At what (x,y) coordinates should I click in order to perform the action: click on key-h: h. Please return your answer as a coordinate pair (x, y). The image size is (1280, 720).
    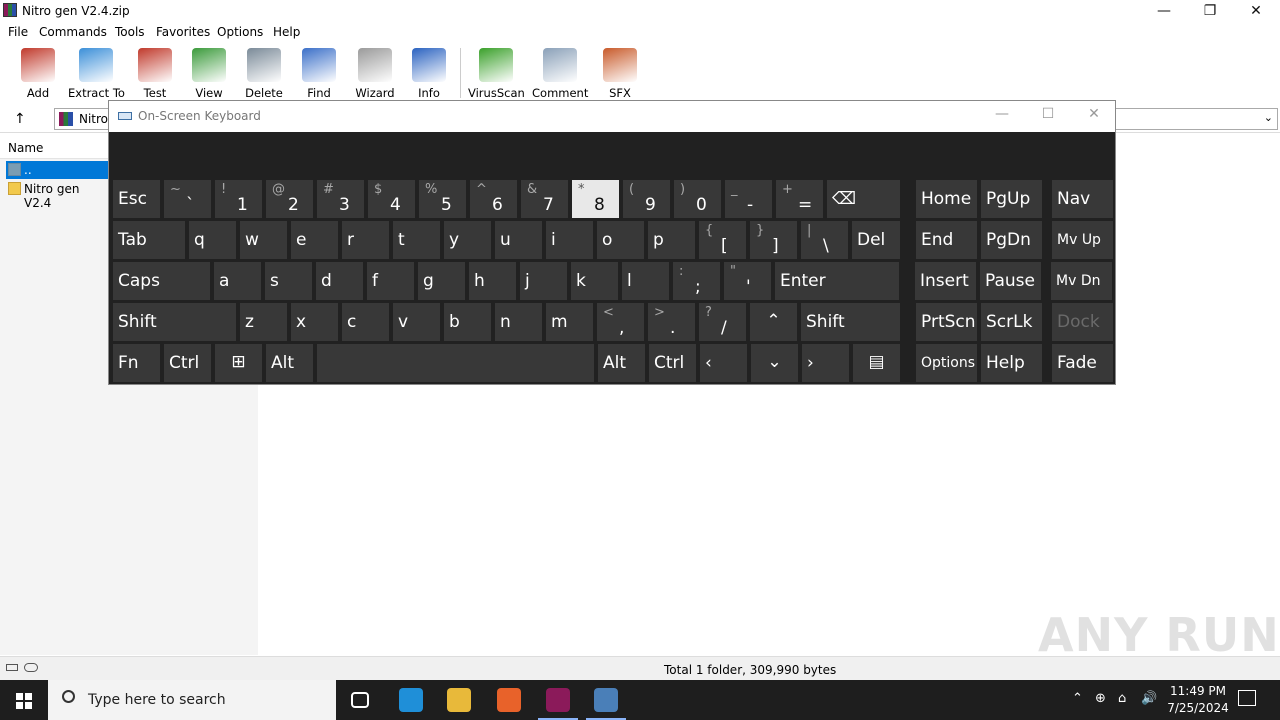
    Looking at the image, I should click on (492, 281).